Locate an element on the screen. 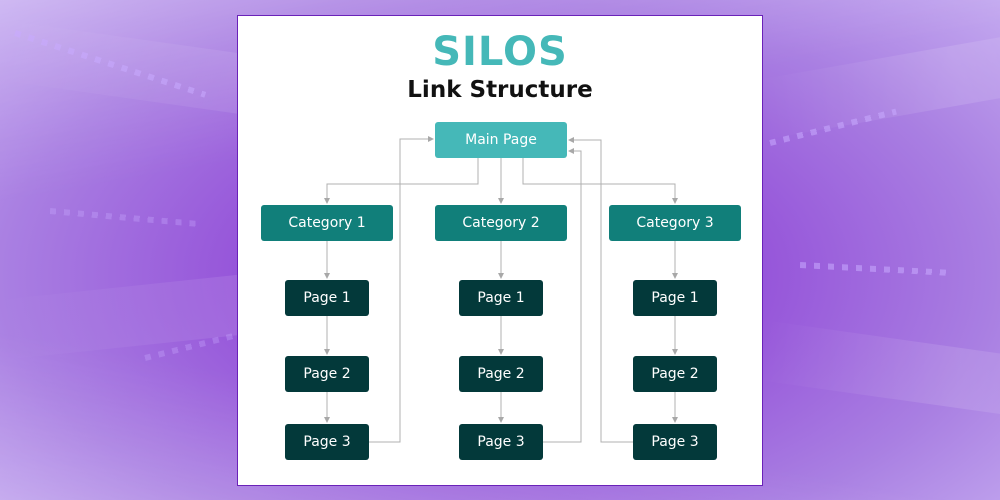 This screenshot has height=500, width=1000. category-2-label: Category 2 is located at coordinates (501, 223).